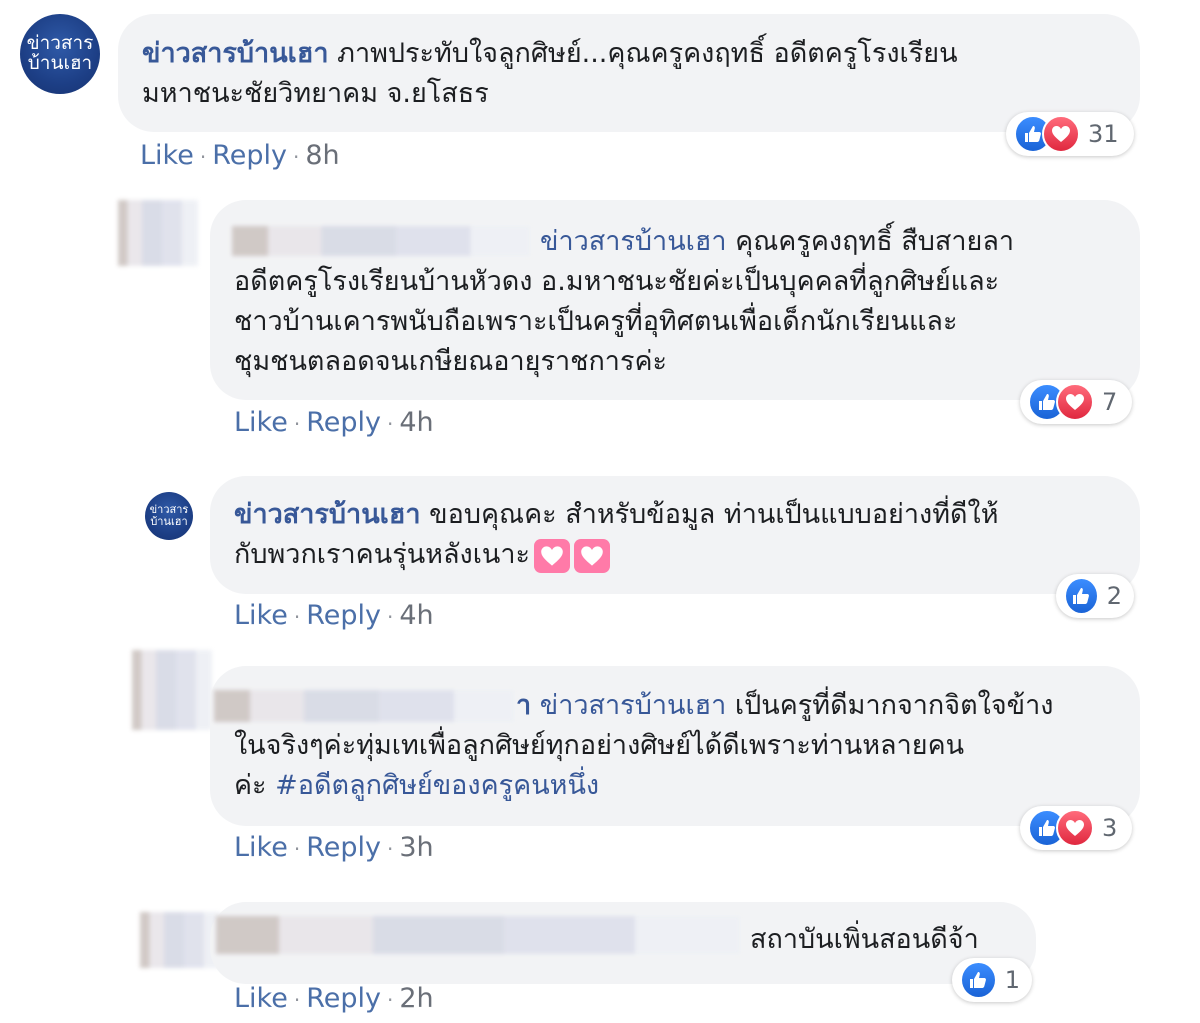  Describe the element at coordinates (1110, 828) in the screenshot. I see `reaction-count: 3` at that location.